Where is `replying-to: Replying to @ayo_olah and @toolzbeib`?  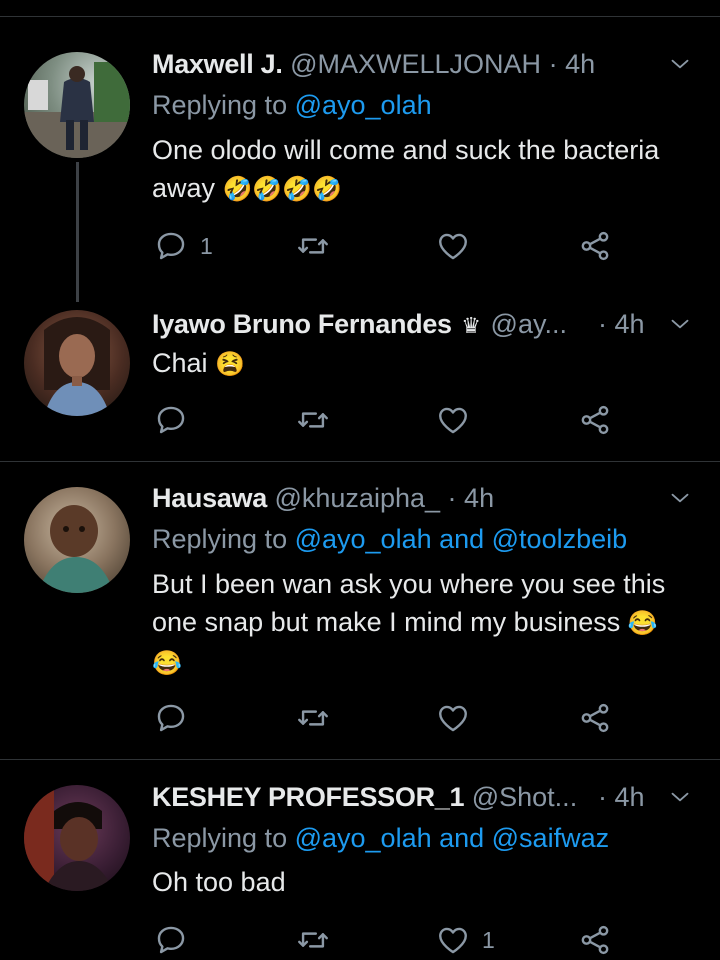
replying-to: Replying to @ayo_olah and @toolzbeib is located at coordinates (389, 539).